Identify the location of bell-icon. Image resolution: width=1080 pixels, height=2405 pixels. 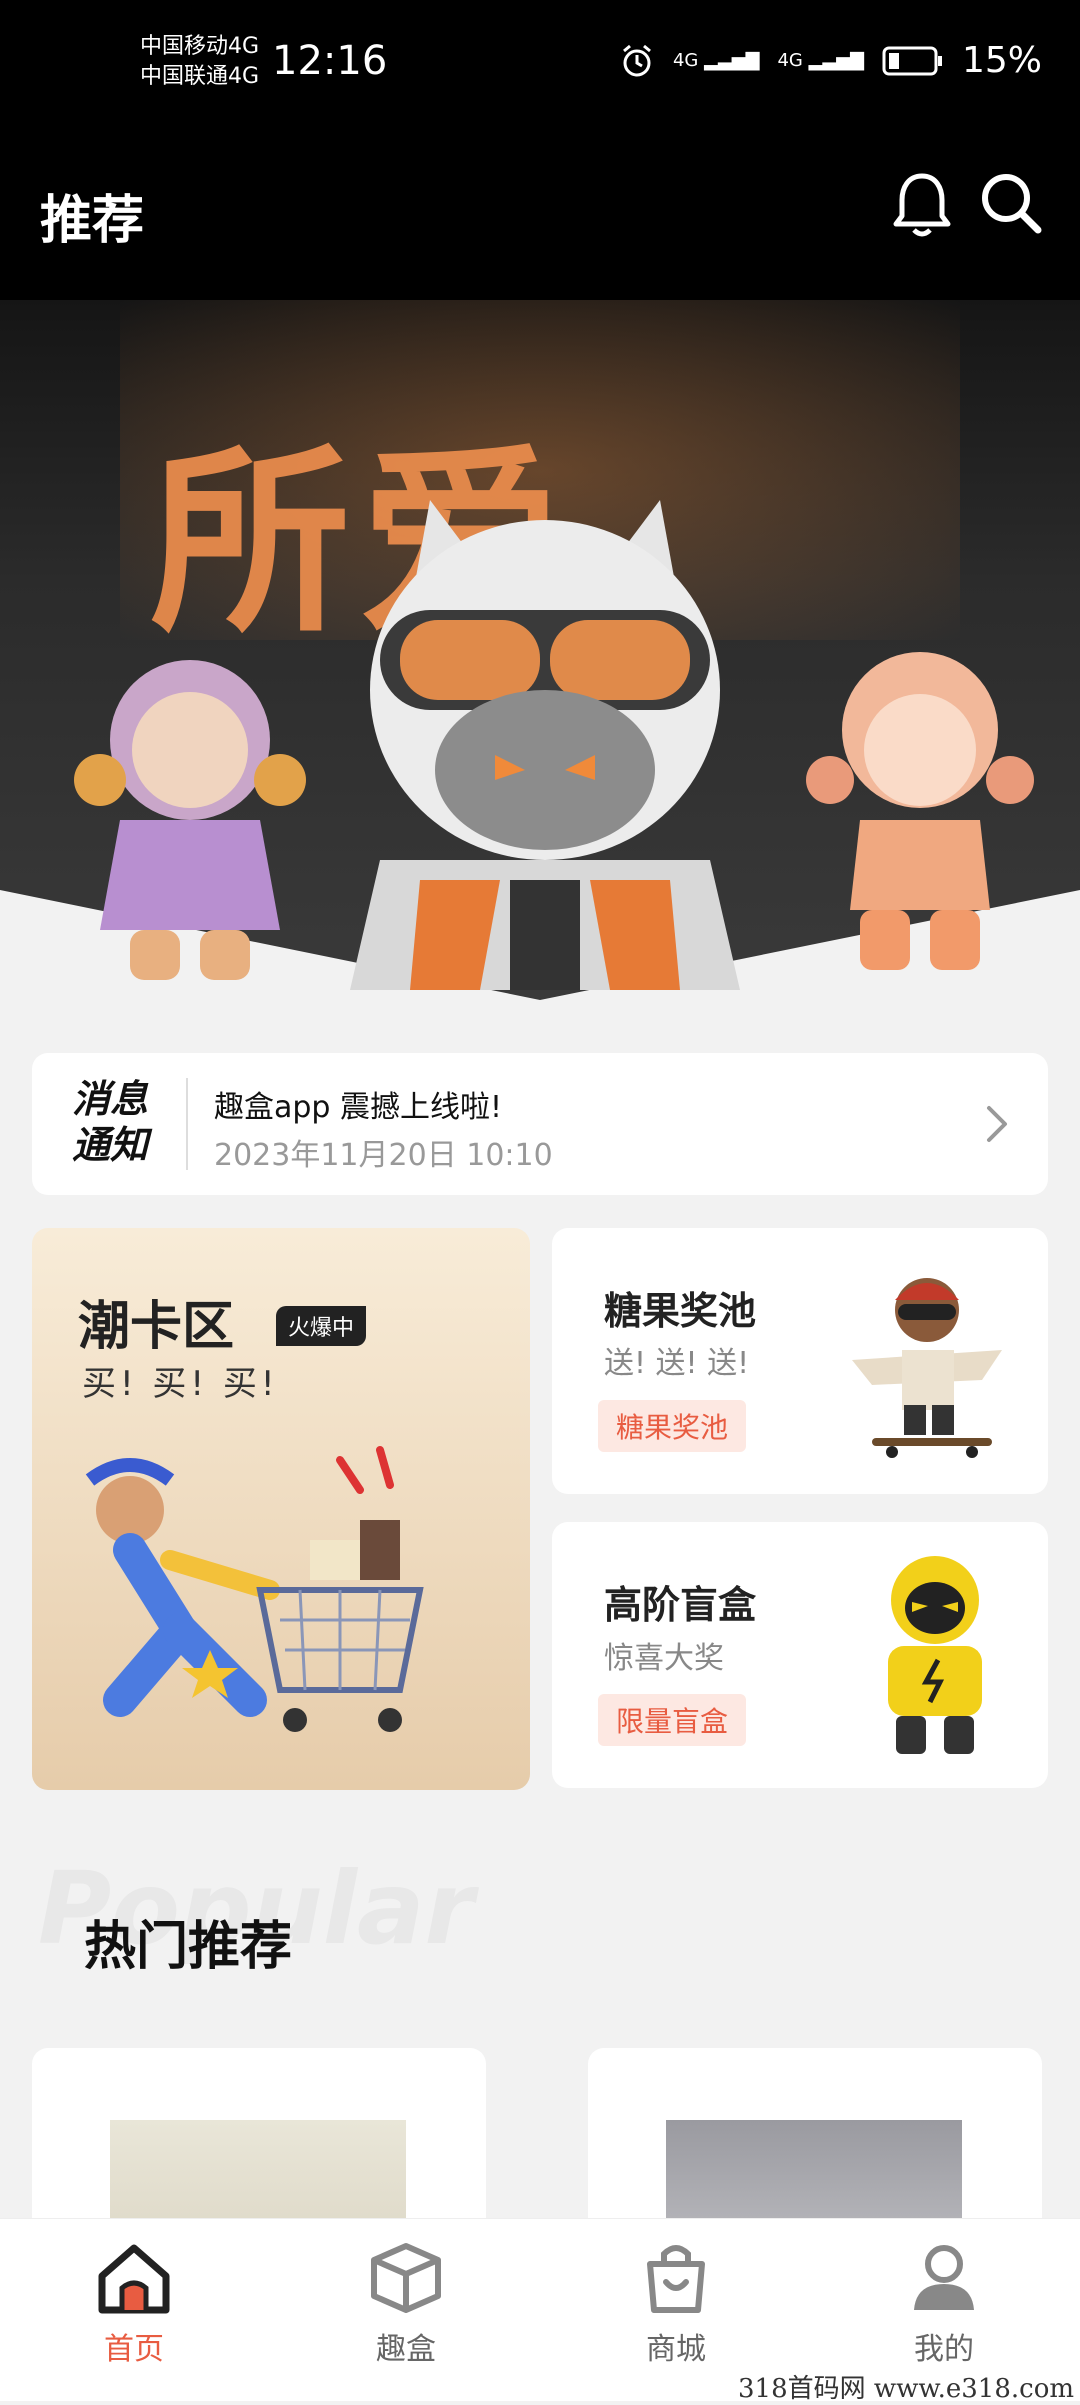
(922, 205).